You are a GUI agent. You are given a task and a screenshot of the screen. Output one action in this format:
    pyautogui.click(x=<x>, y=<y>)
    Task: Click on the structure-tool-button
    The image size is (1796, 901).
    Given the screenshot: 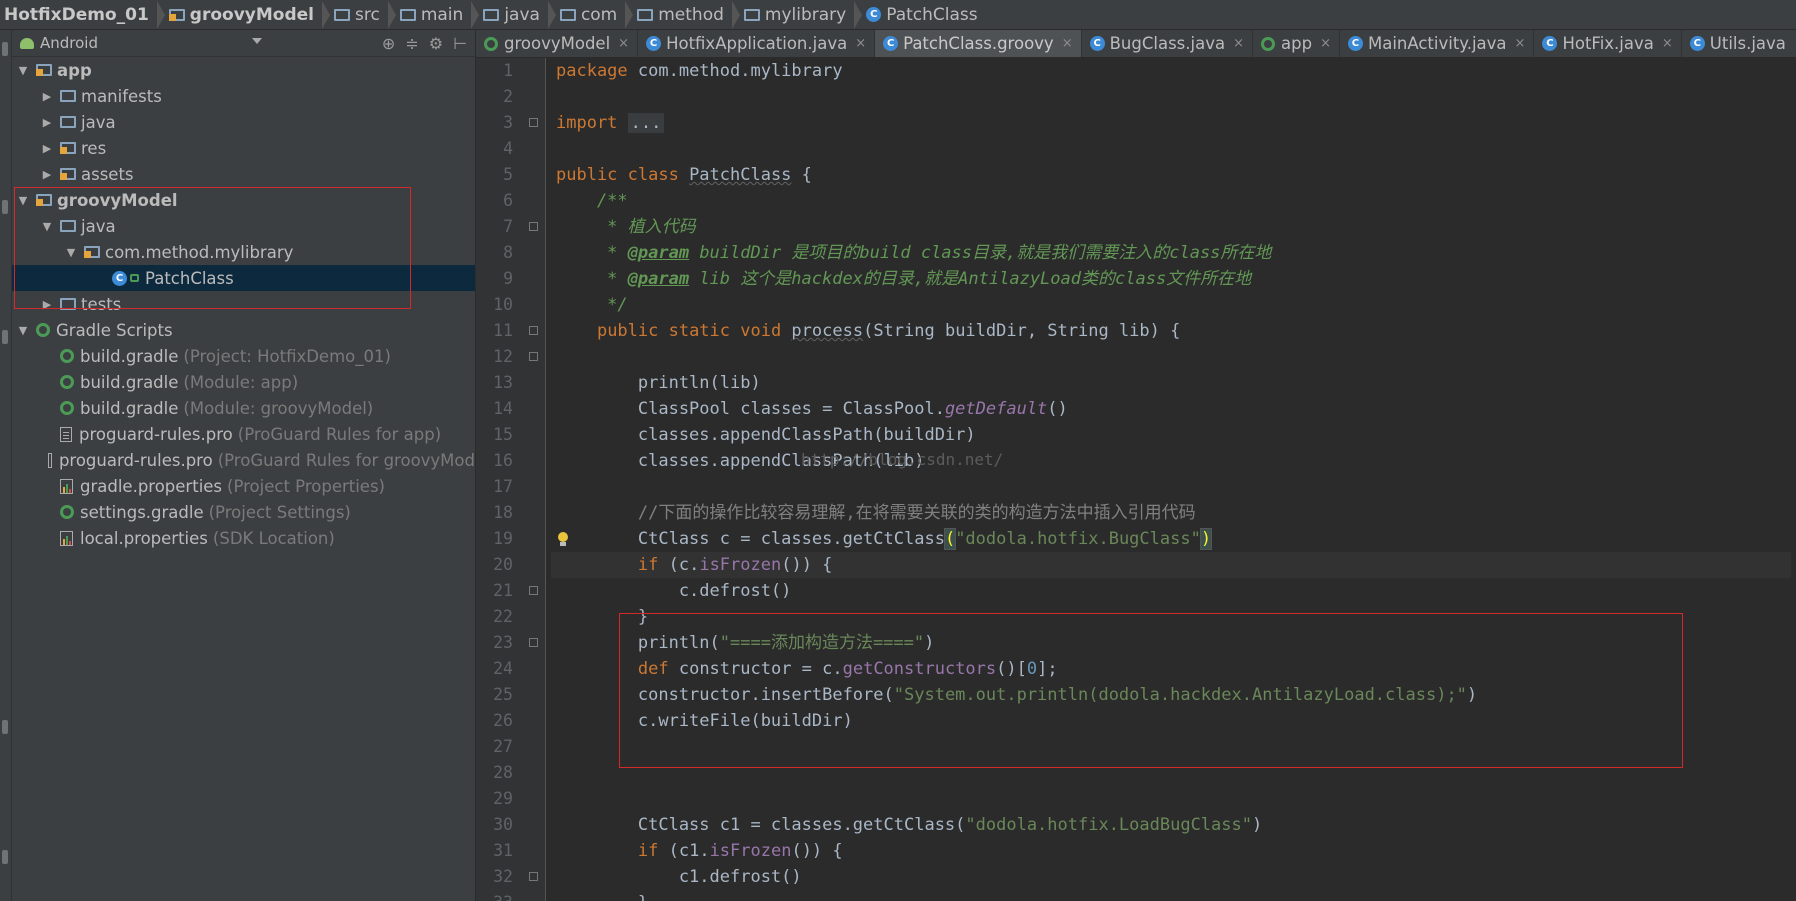 What is the action you would take?
    pyautogui.click(x=5, y=207)
    